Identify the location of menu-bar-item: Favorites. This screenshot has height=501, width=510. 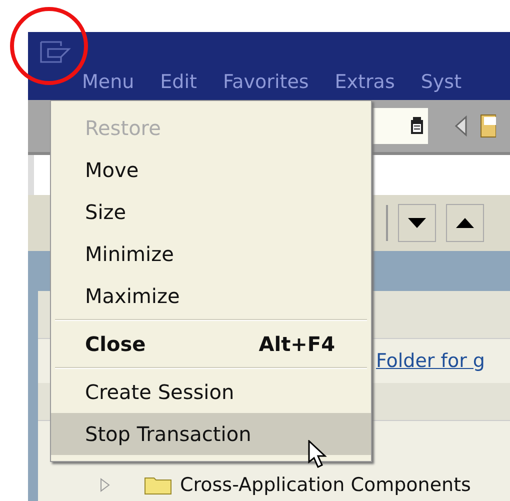
(271, 84).